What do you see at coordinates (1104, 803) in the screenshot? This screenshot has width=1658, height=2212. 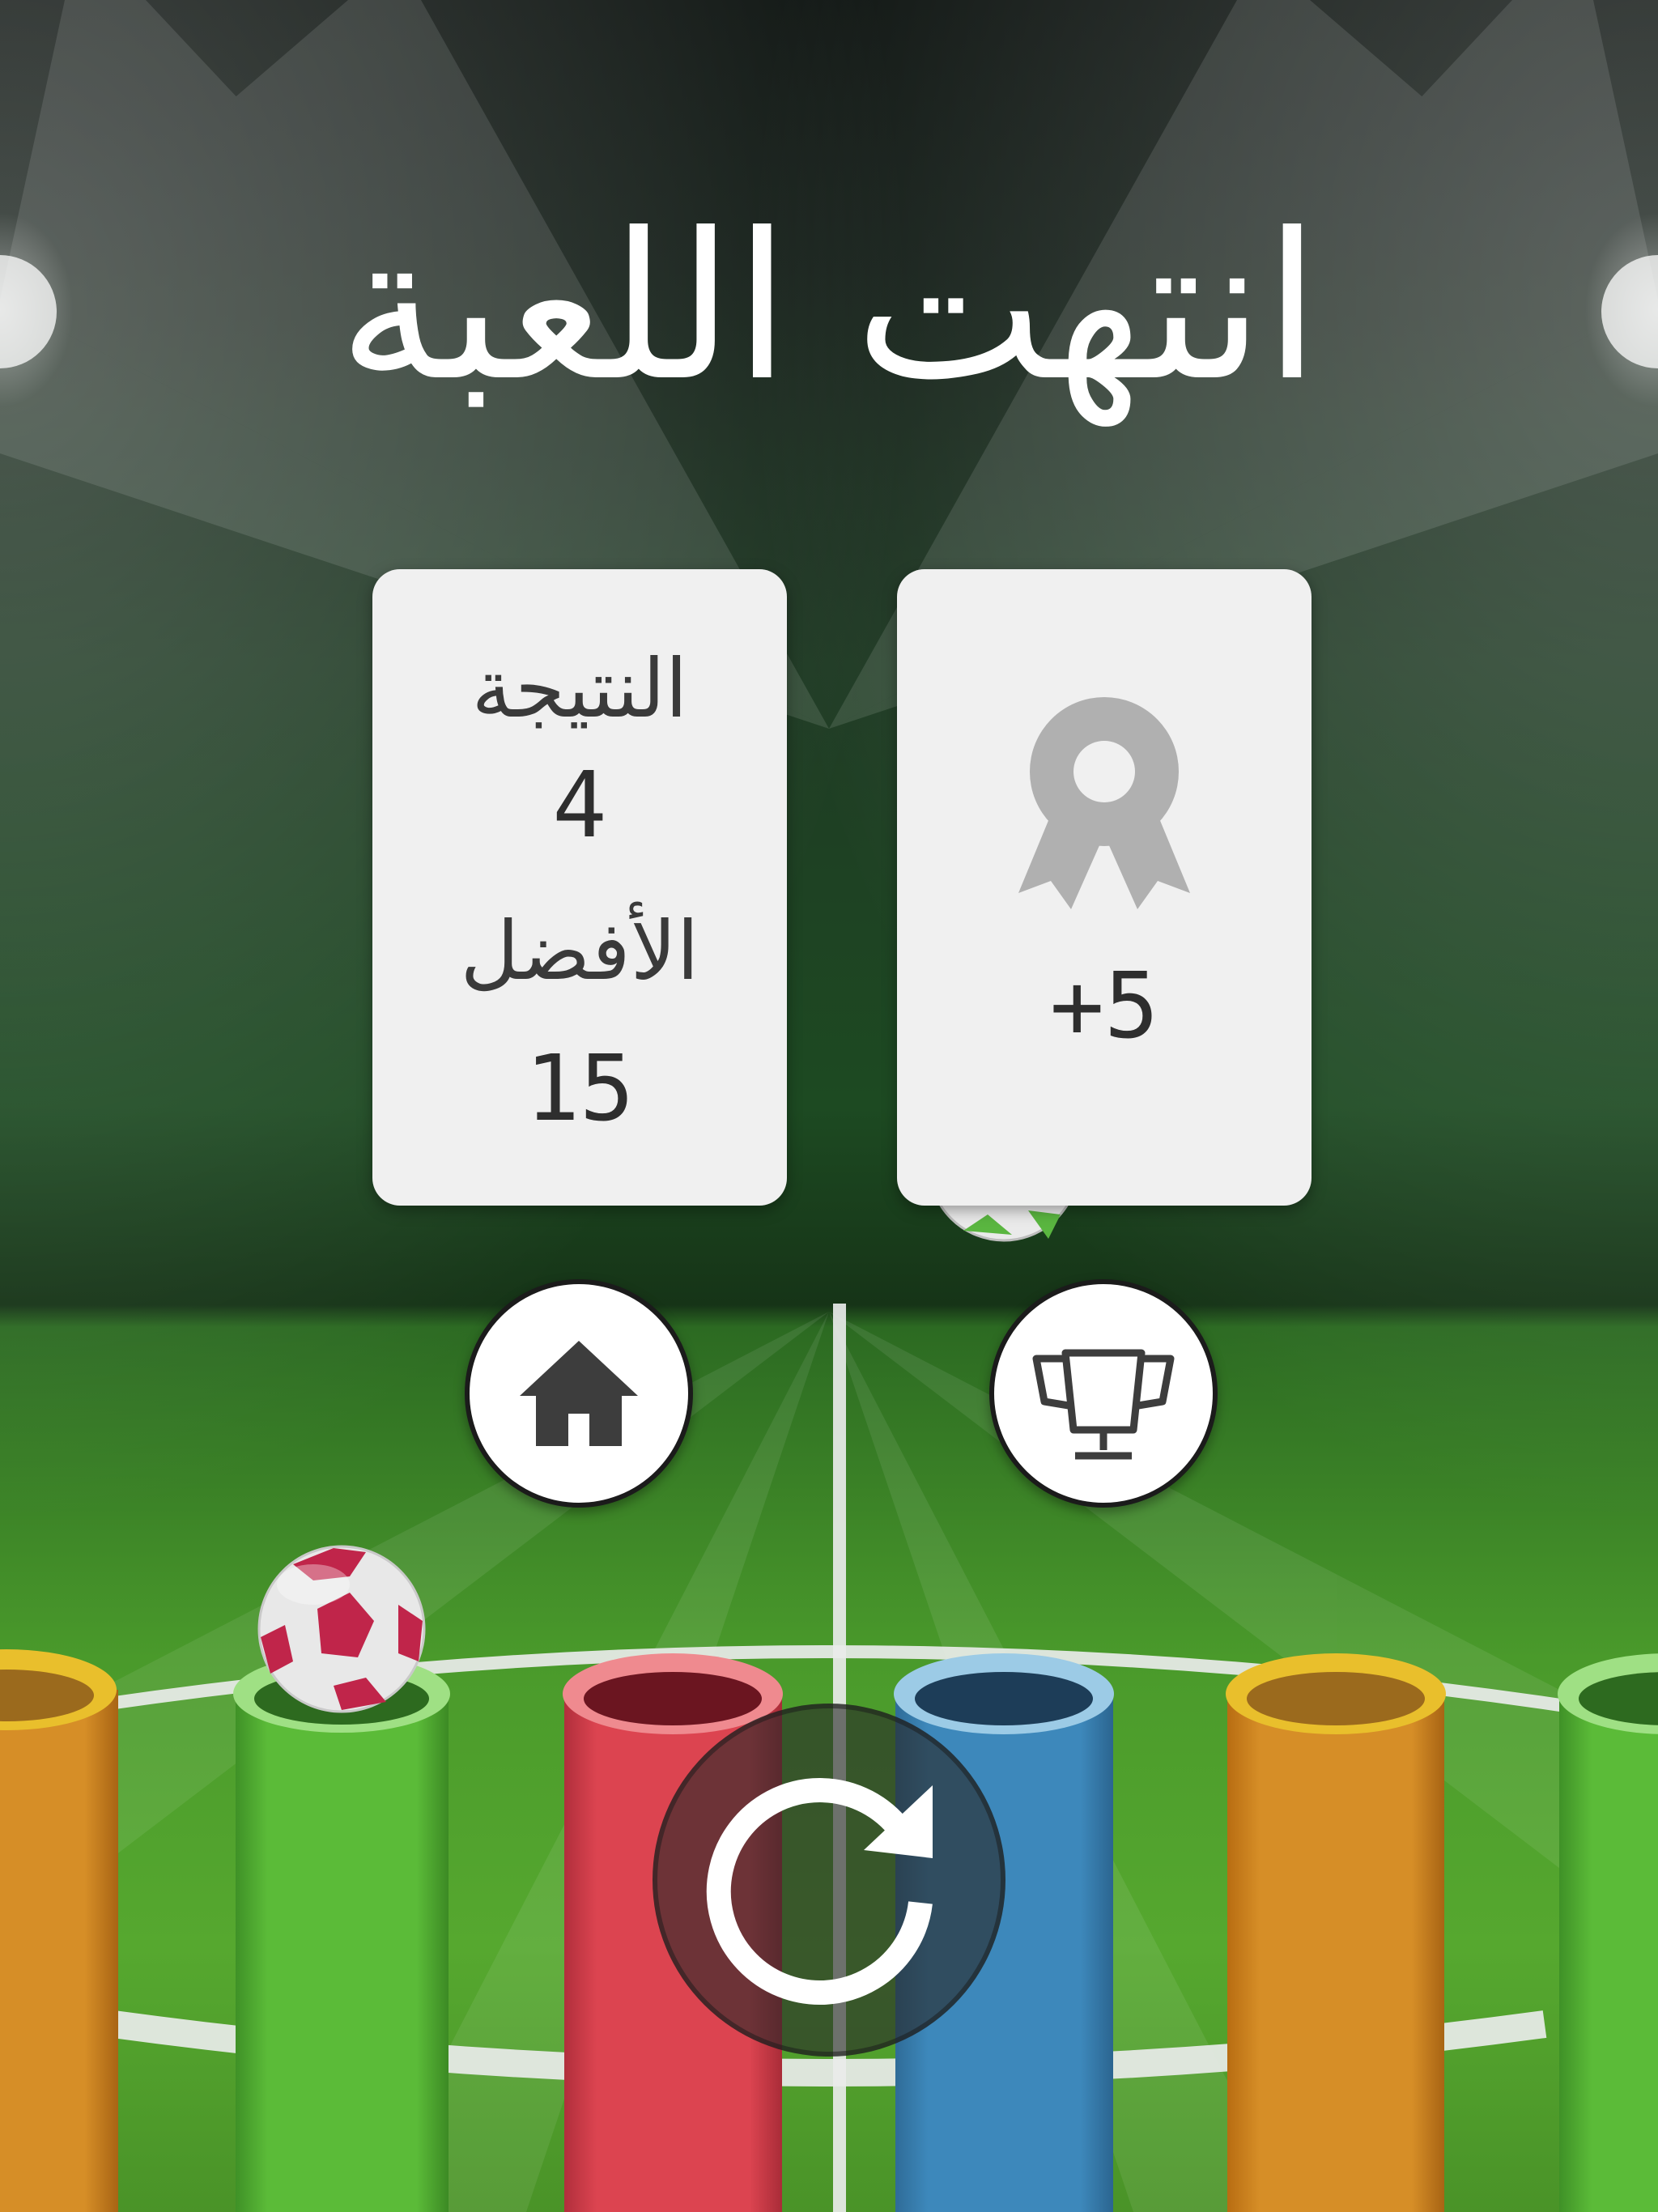 I see `award-ribbon-icon` at bounding box center [1104, 803].